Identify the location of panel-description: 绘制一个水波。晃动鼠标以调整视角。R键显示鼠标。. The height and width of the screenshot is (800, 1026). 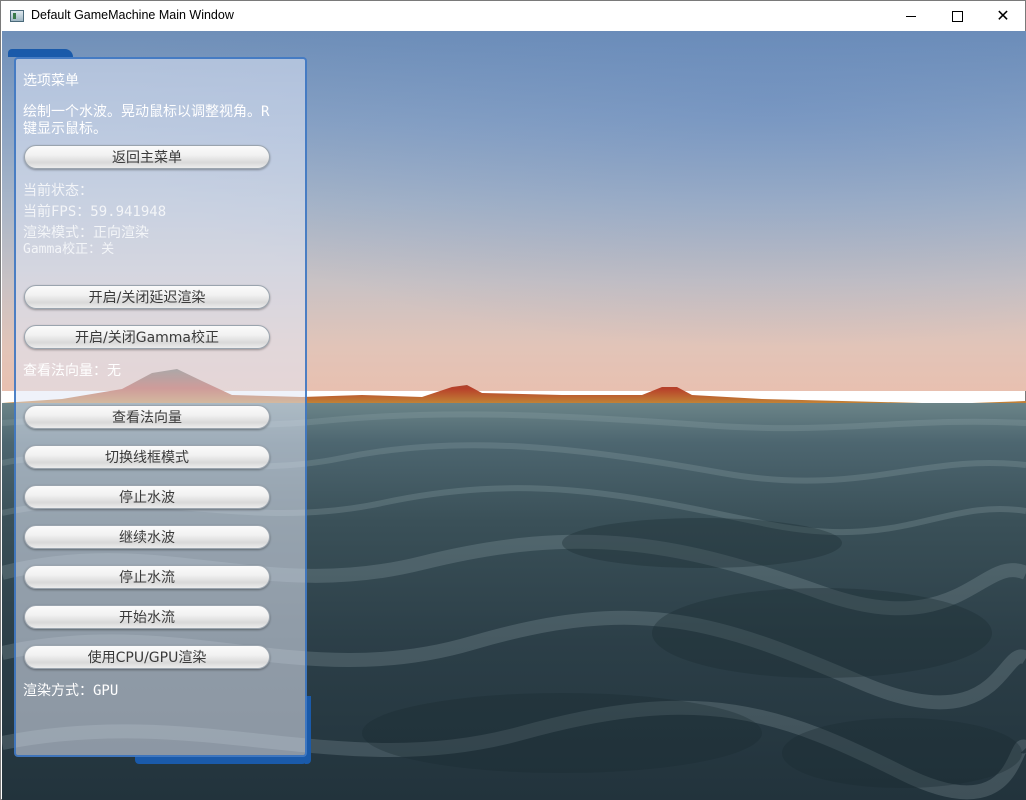
(146, 120).